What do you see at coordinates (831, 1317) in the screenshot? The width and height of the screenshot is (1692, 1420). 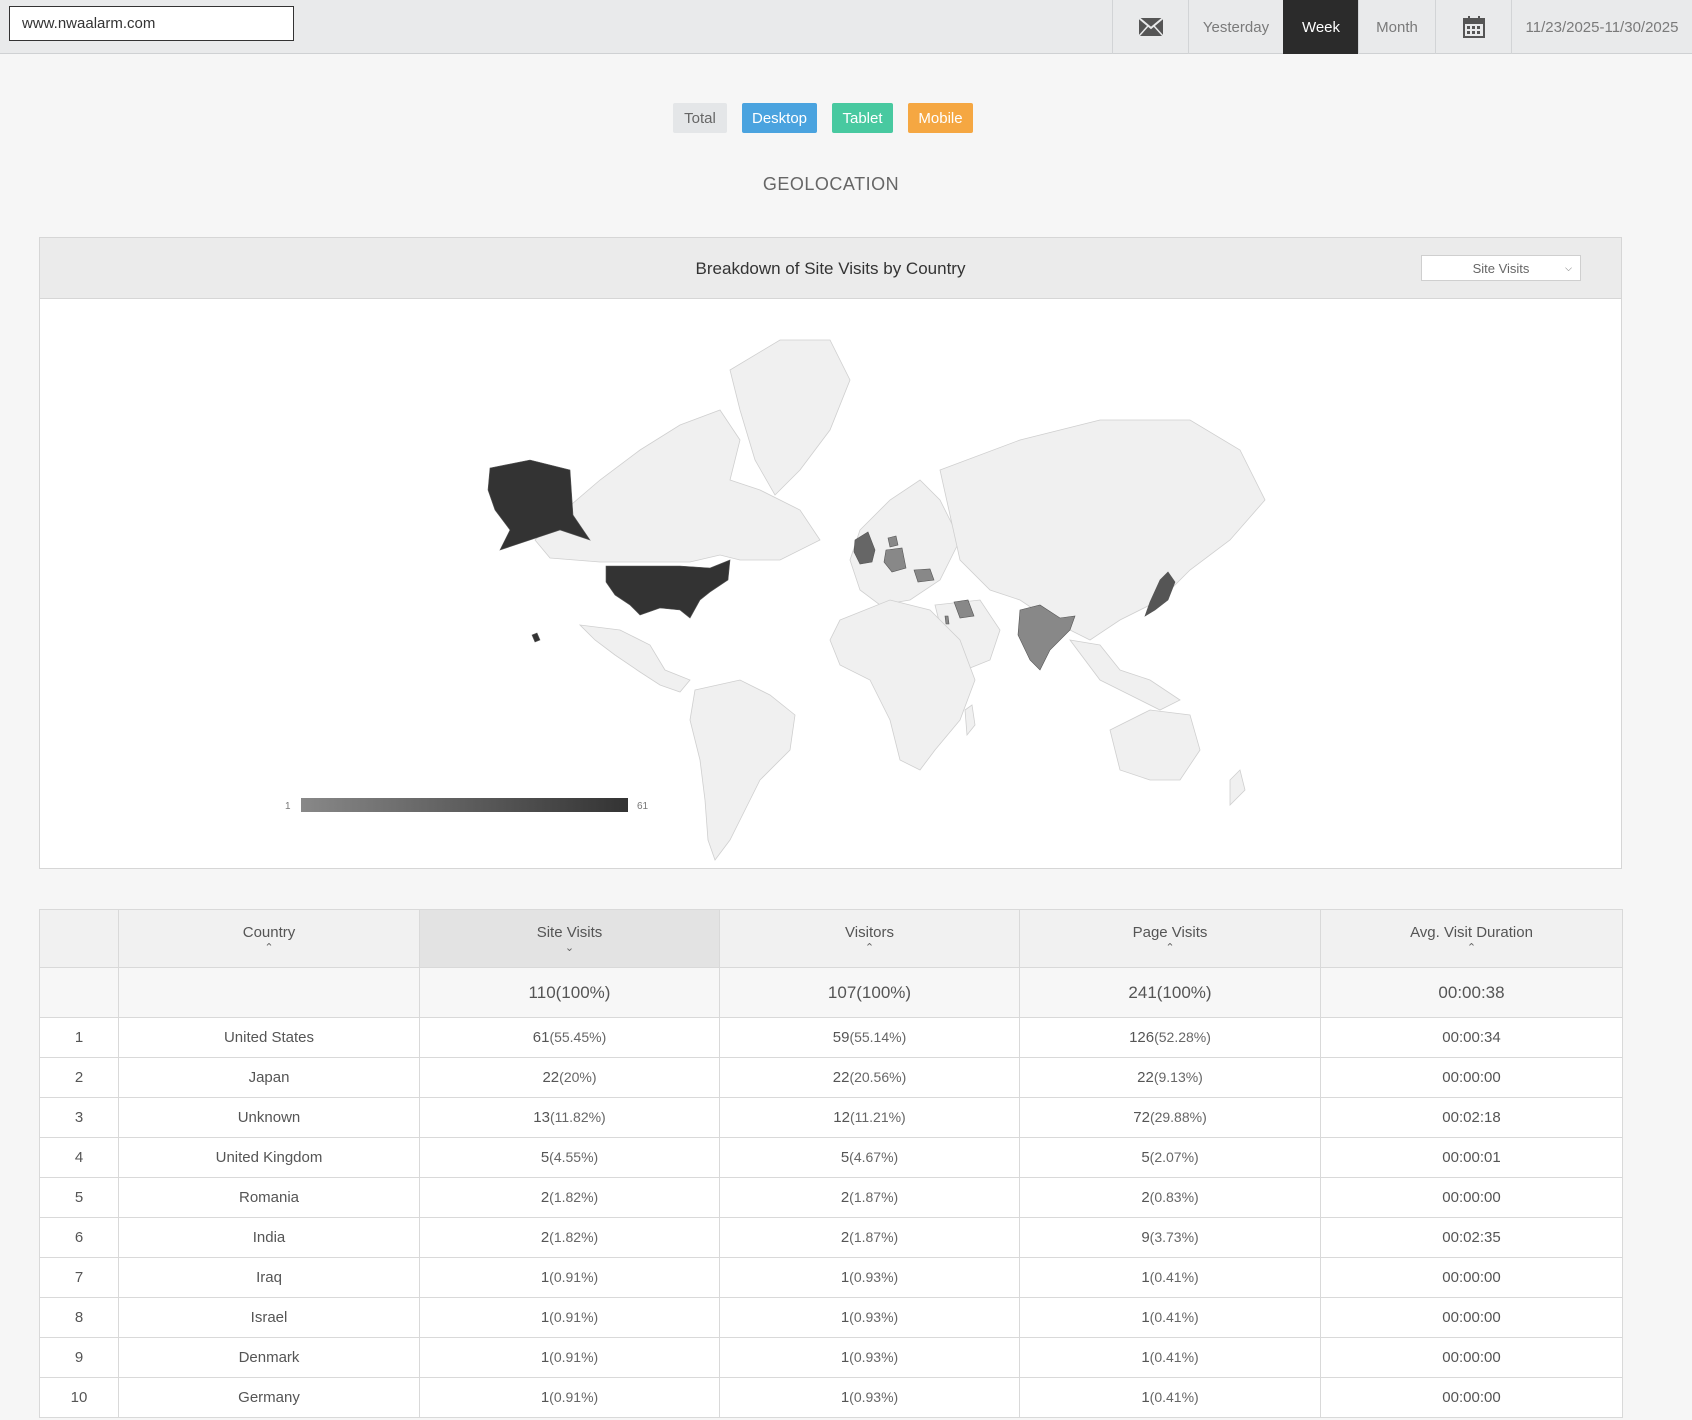 I see `table-row: 8 Israel 1(0.91%) 1(0.93%) 1(0.41%) 00:00:00` at bounding box center [831, 1317].